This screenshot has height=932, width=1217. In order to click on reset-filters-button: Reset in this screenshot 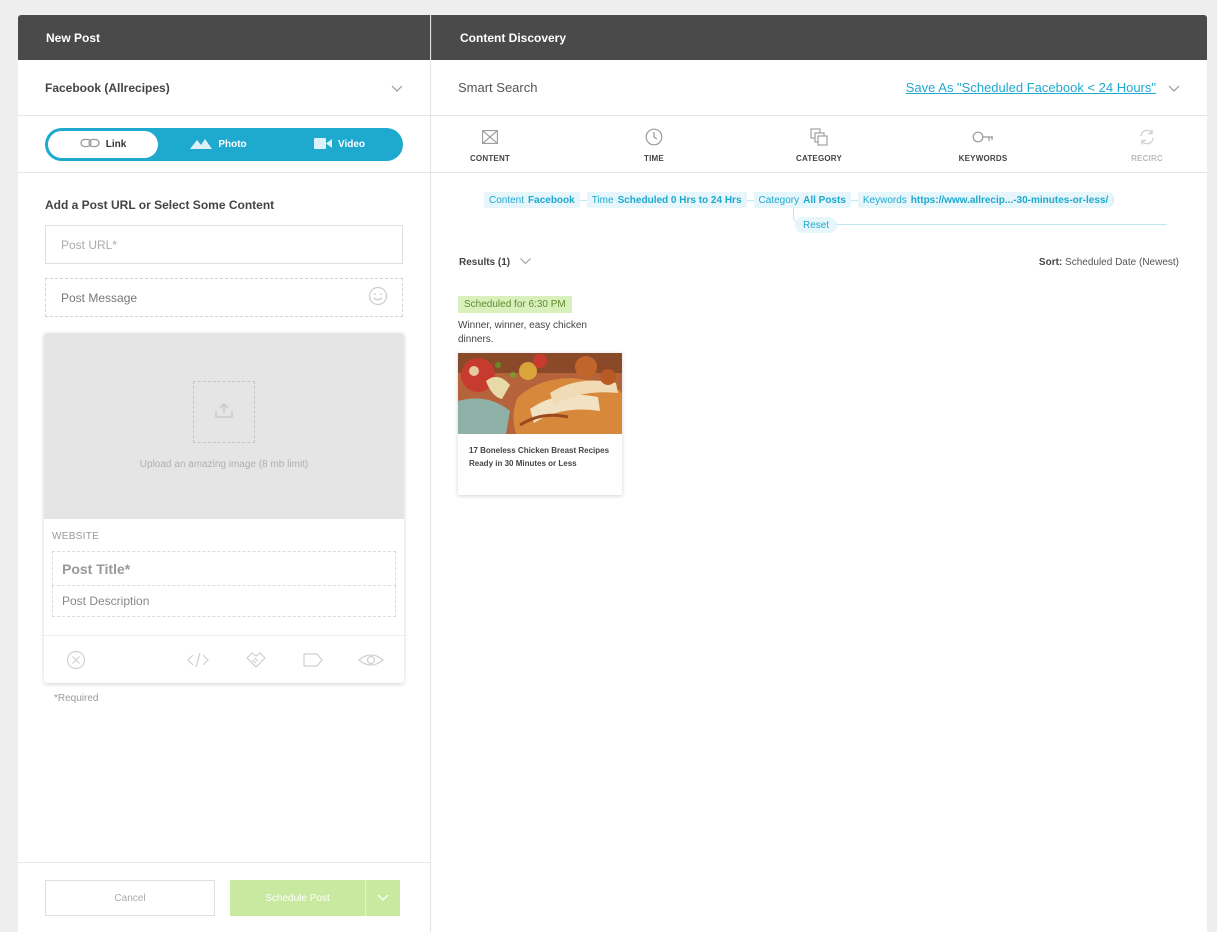, I will do `click(816, 225)`.